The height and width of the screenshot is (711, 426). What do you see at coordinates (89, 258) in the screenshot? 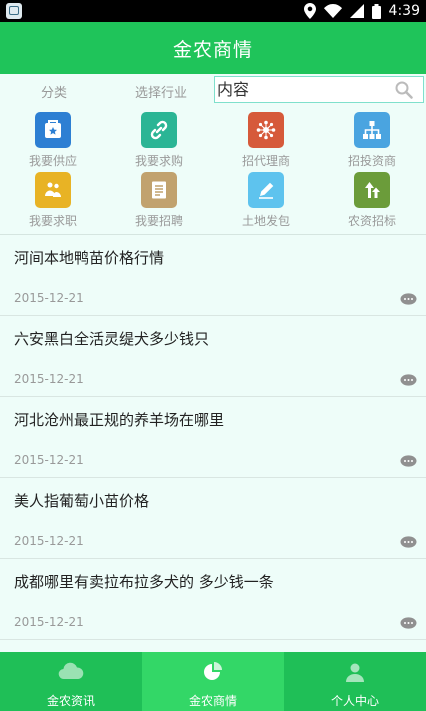
I see `list-item-title: 河间本地鸭苗价格行情` at bounding box center [89, 258].